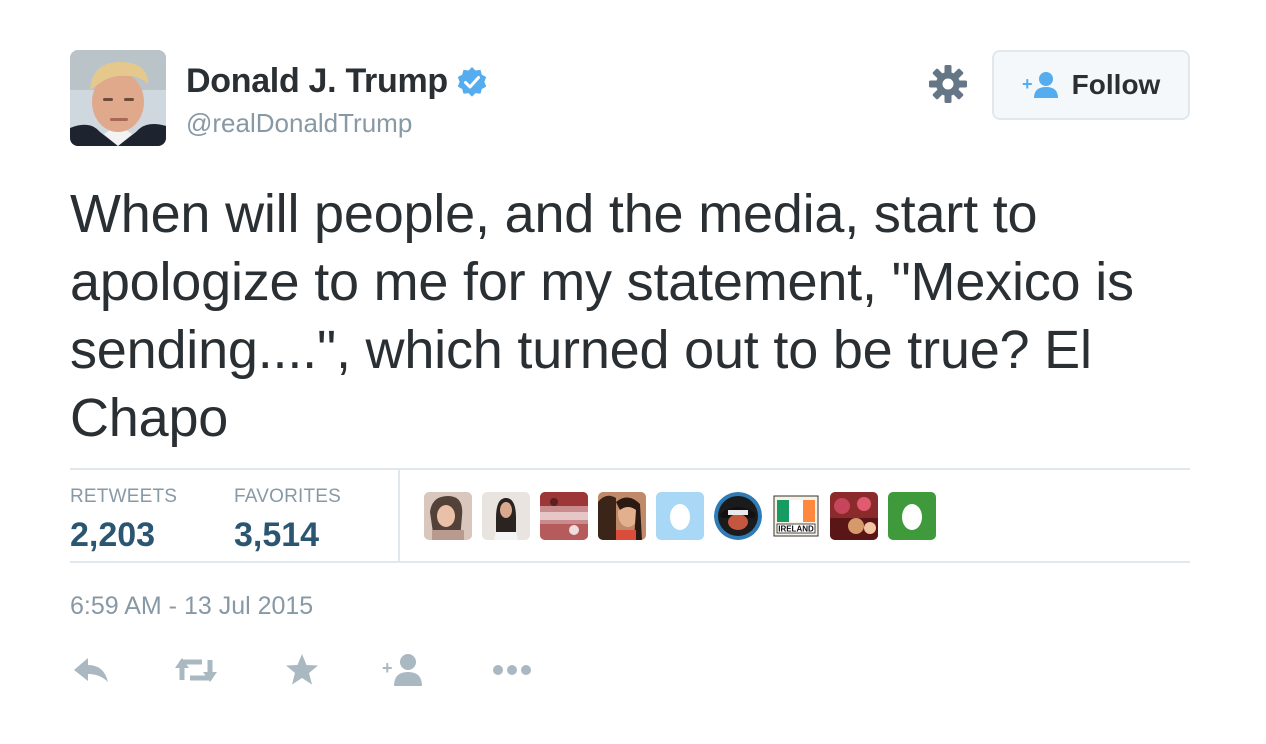  Describe the element at coordinates (512, 670) in the screenshot. I see `more-icon` at that location.